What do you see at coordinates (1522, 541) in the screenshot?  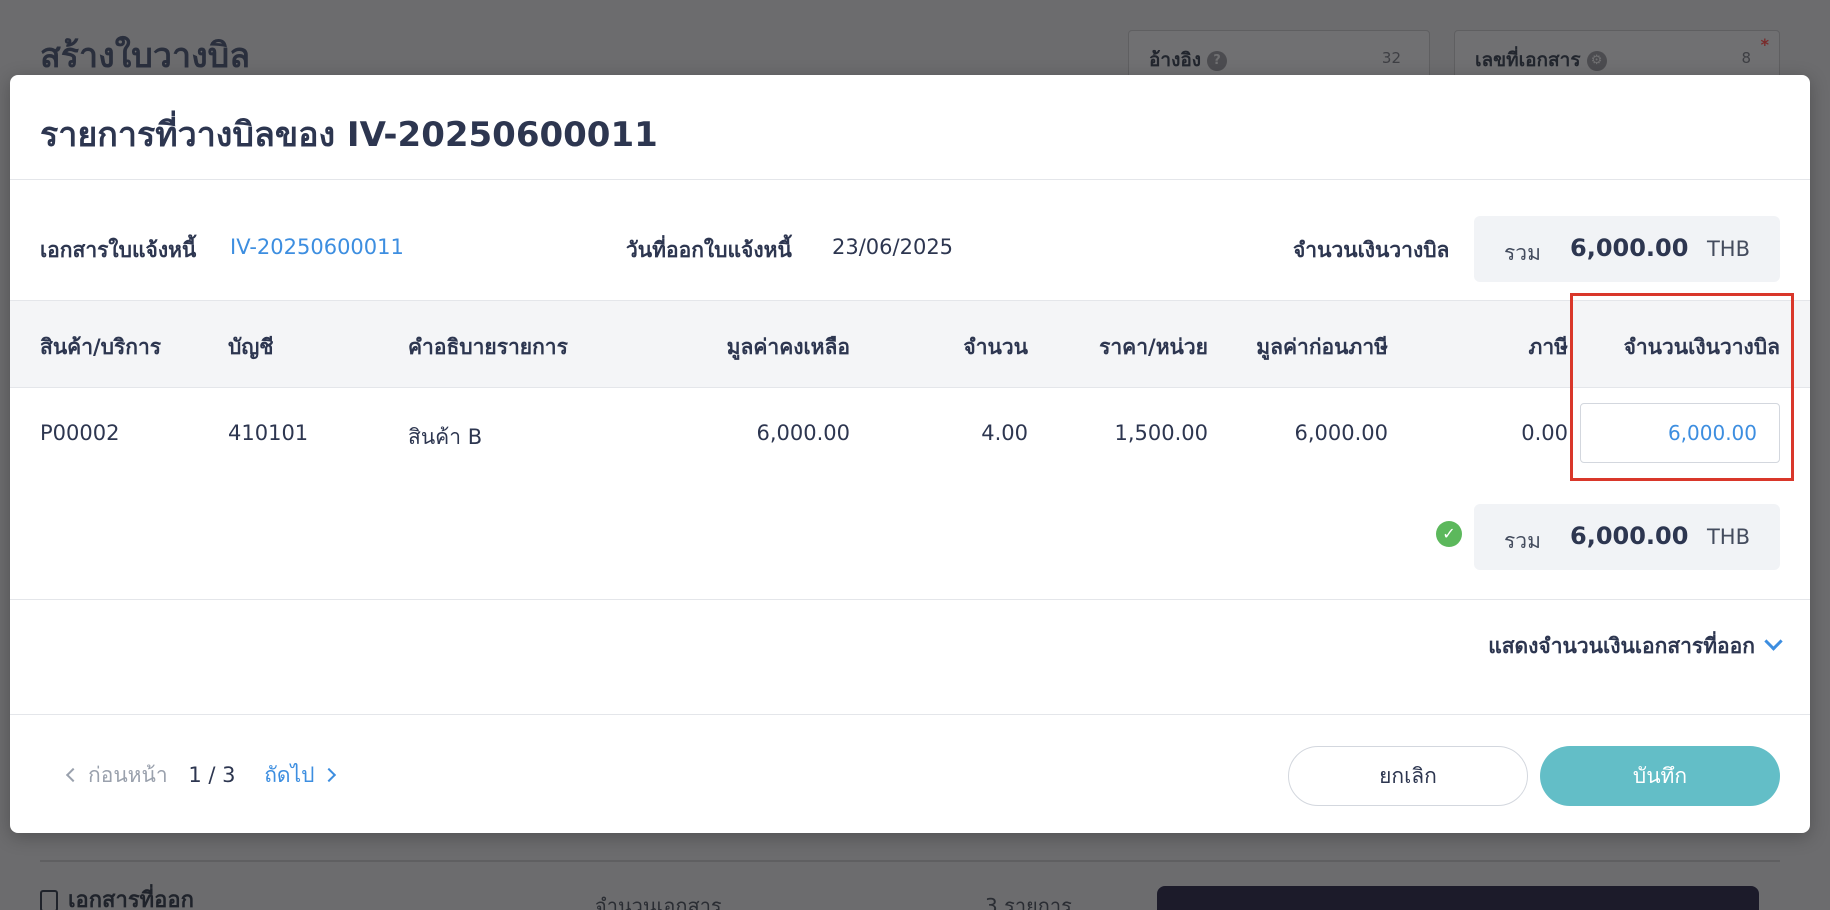 I see `summary-total-label: รวม` at bounding box center [1522, 541].